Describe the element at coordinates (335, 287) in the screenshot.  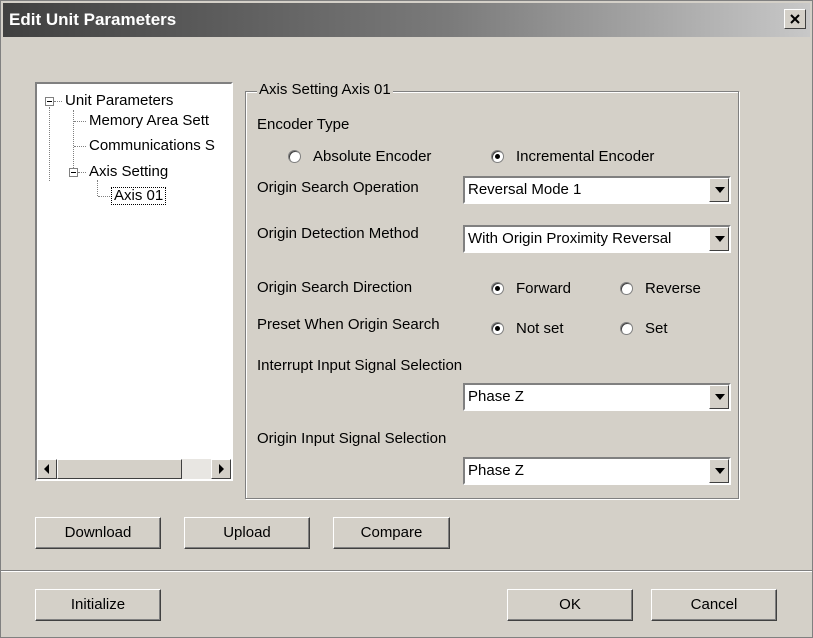
I see `origin-search-direction-label: Origin Search Direction` at that location.